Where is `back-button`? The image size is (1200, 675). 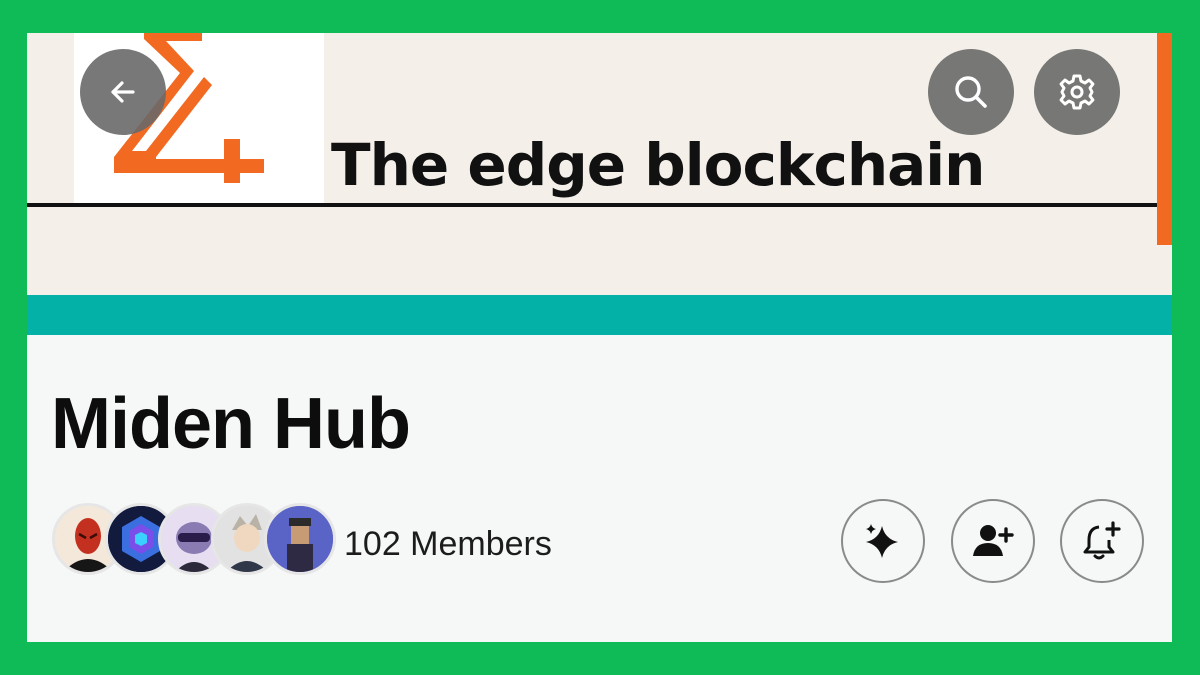
back-button is located at coordinates (123, 92).